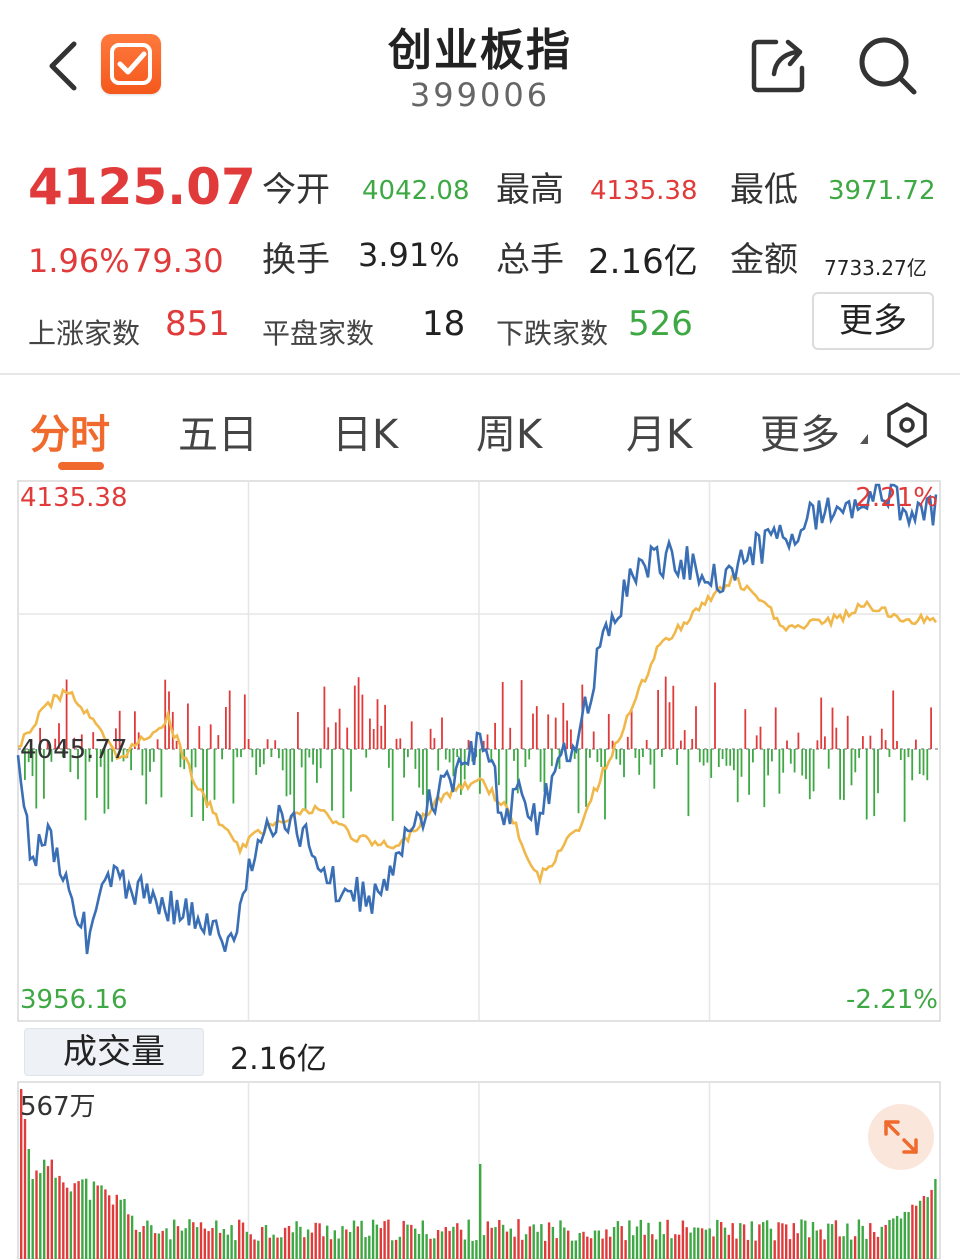 This screenshot has width=960, height=1259. What do you see at coordinates (780, 65) in the screenshot?
I see `share-icon` at bounding box center [780, 65].